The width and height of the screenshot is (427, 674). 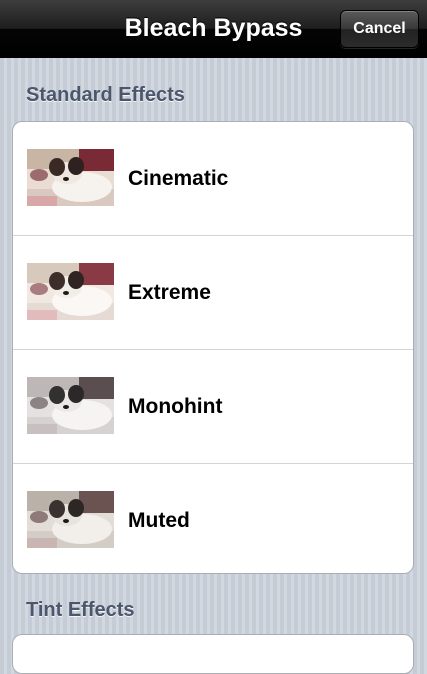 What do you see at coordinates (213, 29) in the screenshot?
I see `navigation-bar: Bleach Bypass Cancel` at bounding box center [213, 29].